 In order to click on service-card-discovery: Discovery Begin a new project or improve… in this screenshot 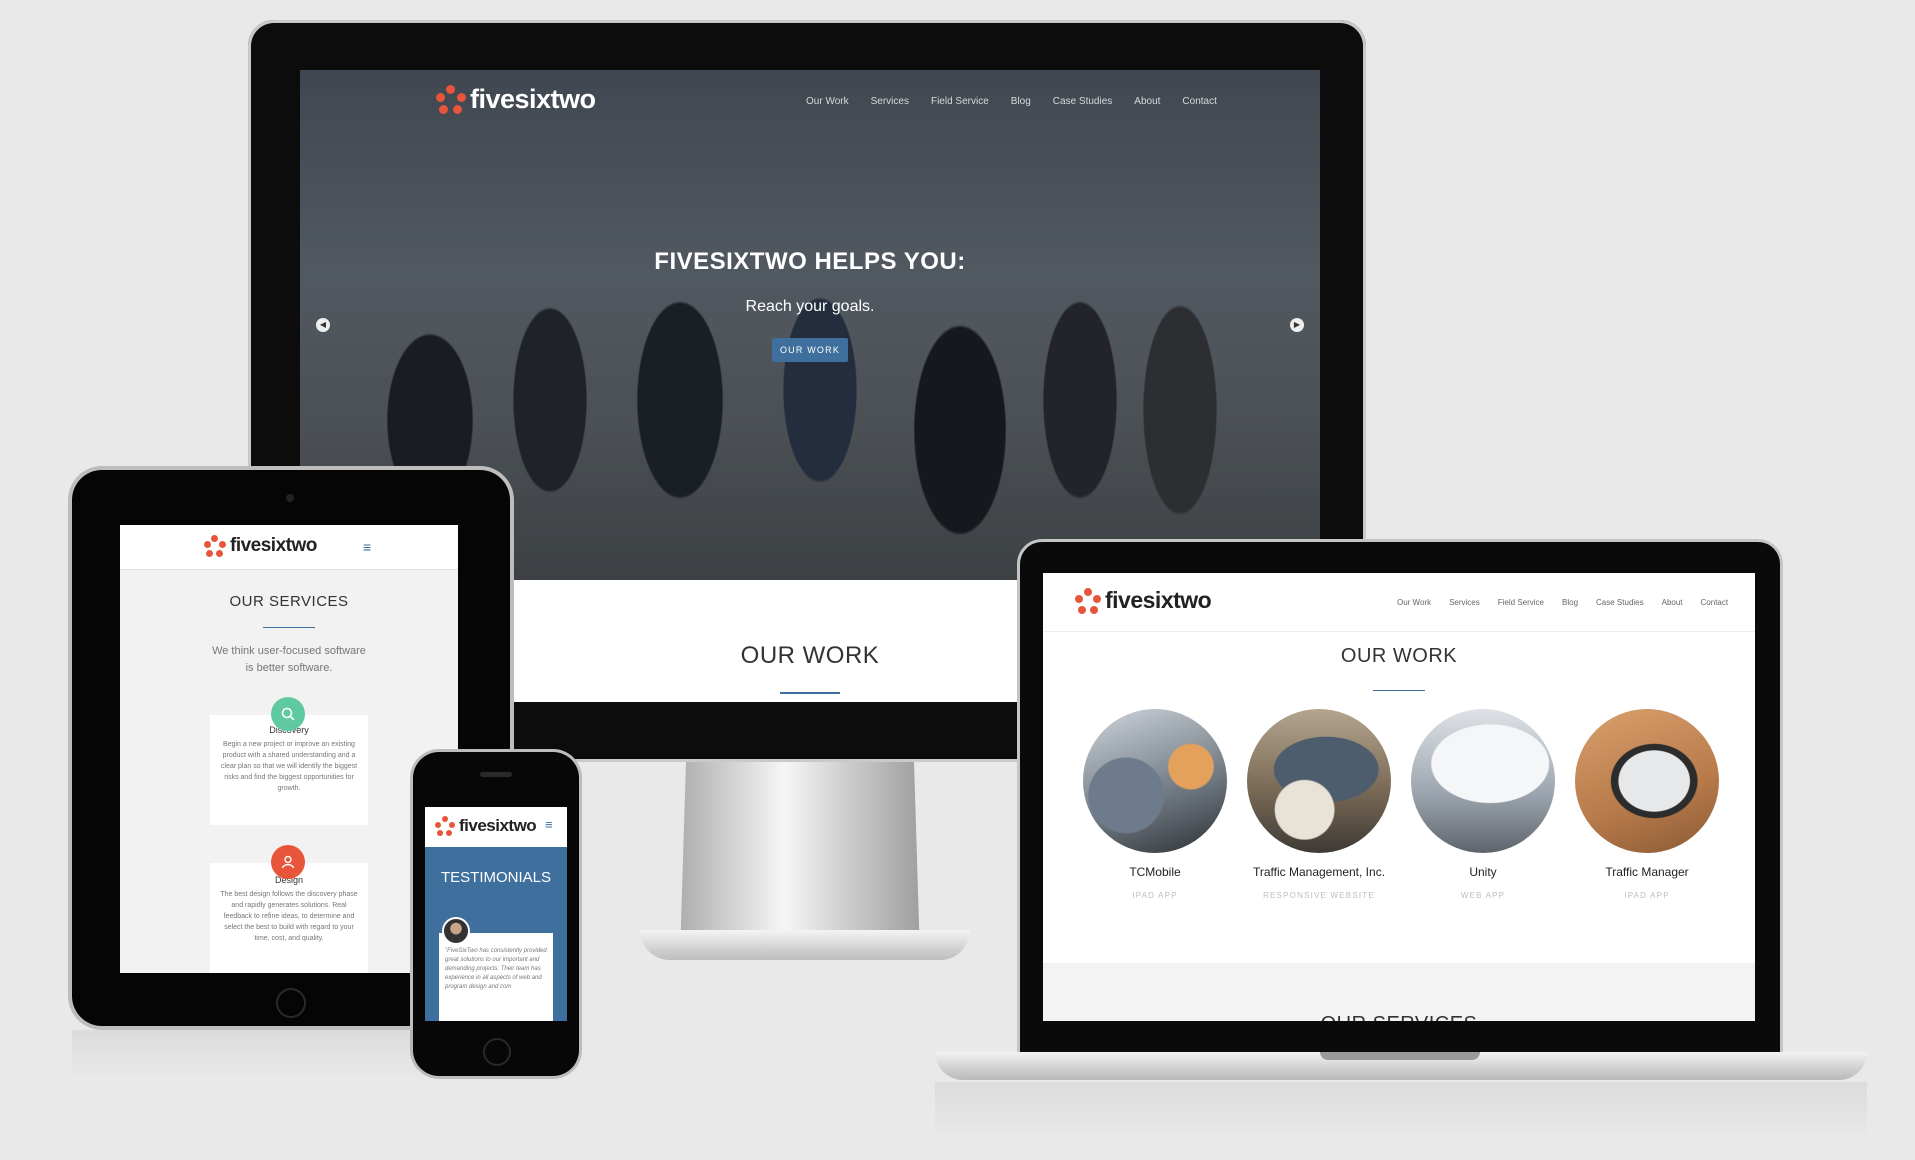, I will do `click(289, 770)`.